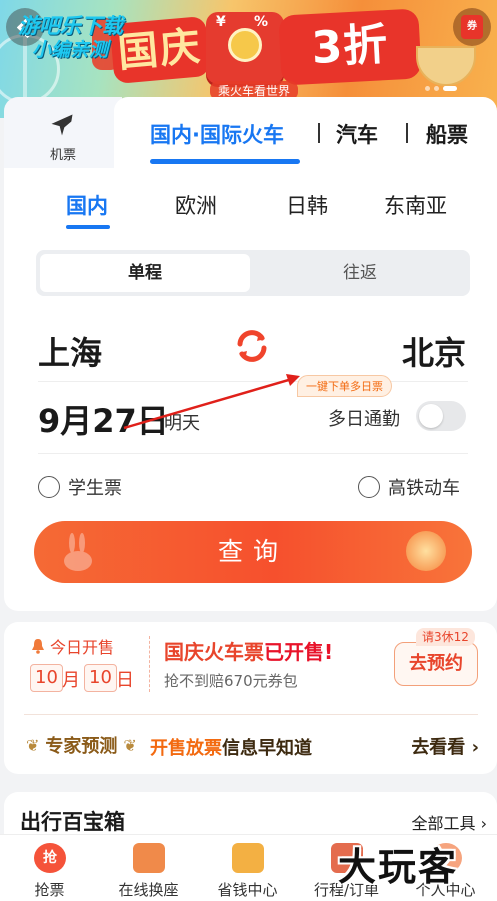  Describe the element at coordinates (125, 680) in the screenshot. I see `sale-day-char: 日` at that location.